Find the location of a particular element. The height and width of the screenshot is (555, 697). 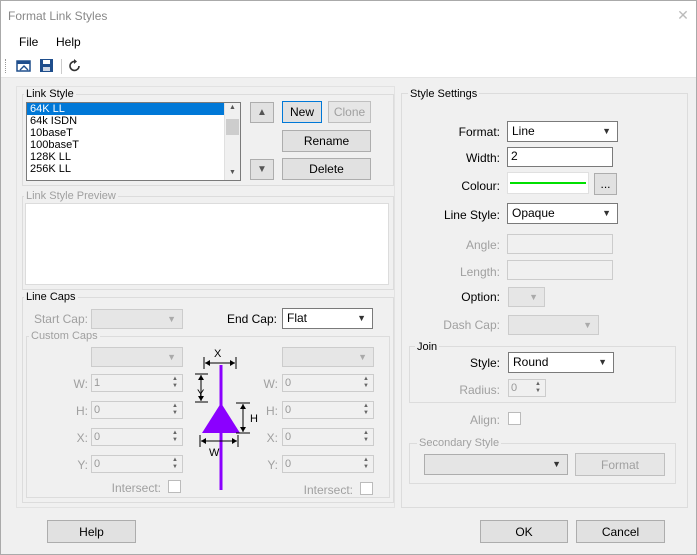

left-h-label: H: is located at coordinates (82, 411).